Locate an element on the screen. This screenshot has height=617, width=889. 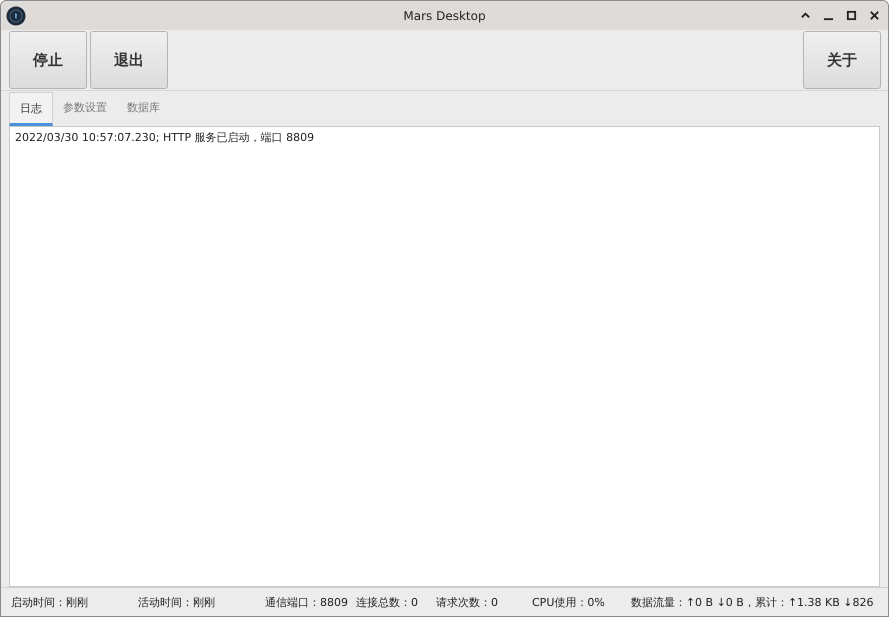
about-button: 关于 is located at coordinates (842, 60).